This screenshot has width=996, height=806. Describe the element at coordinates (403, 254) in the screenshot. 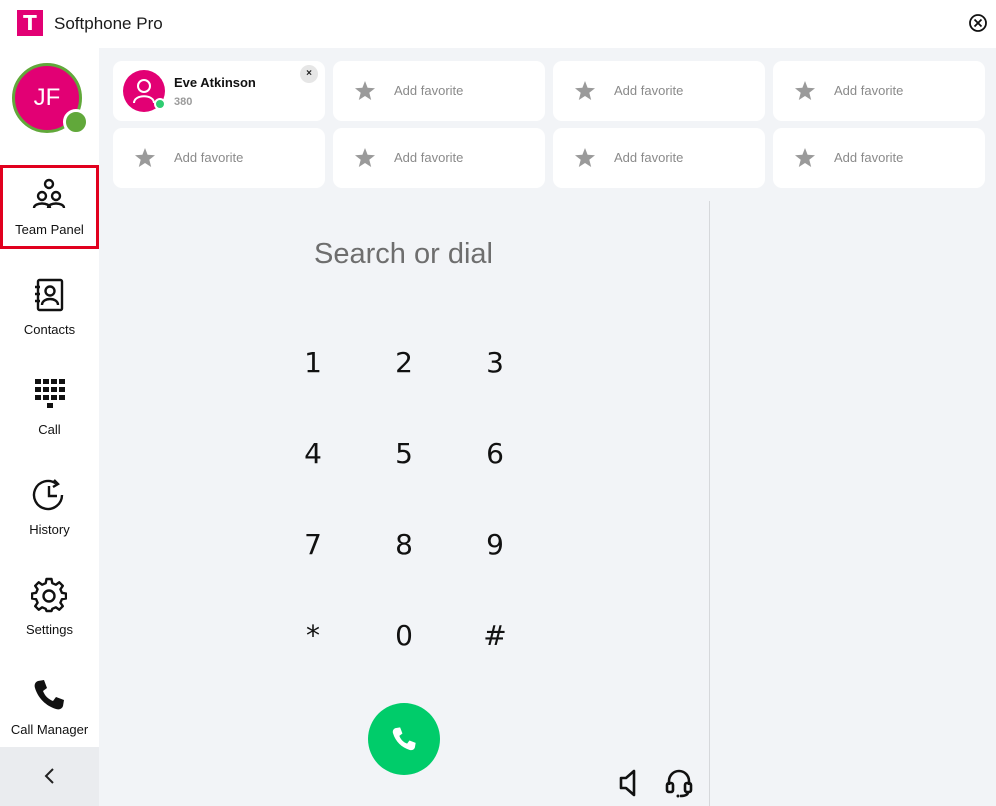

I see `search-dial-input` at that location.